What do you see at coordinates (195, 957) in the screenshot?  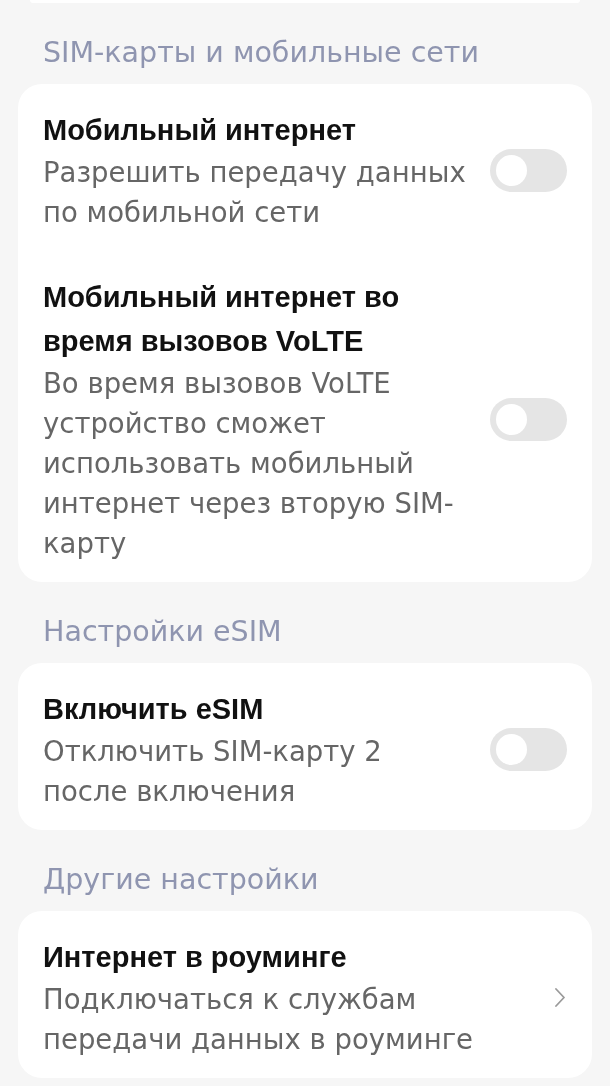 I see `setting-title: Интернет в роуминге` at bounding box center [195, 957].